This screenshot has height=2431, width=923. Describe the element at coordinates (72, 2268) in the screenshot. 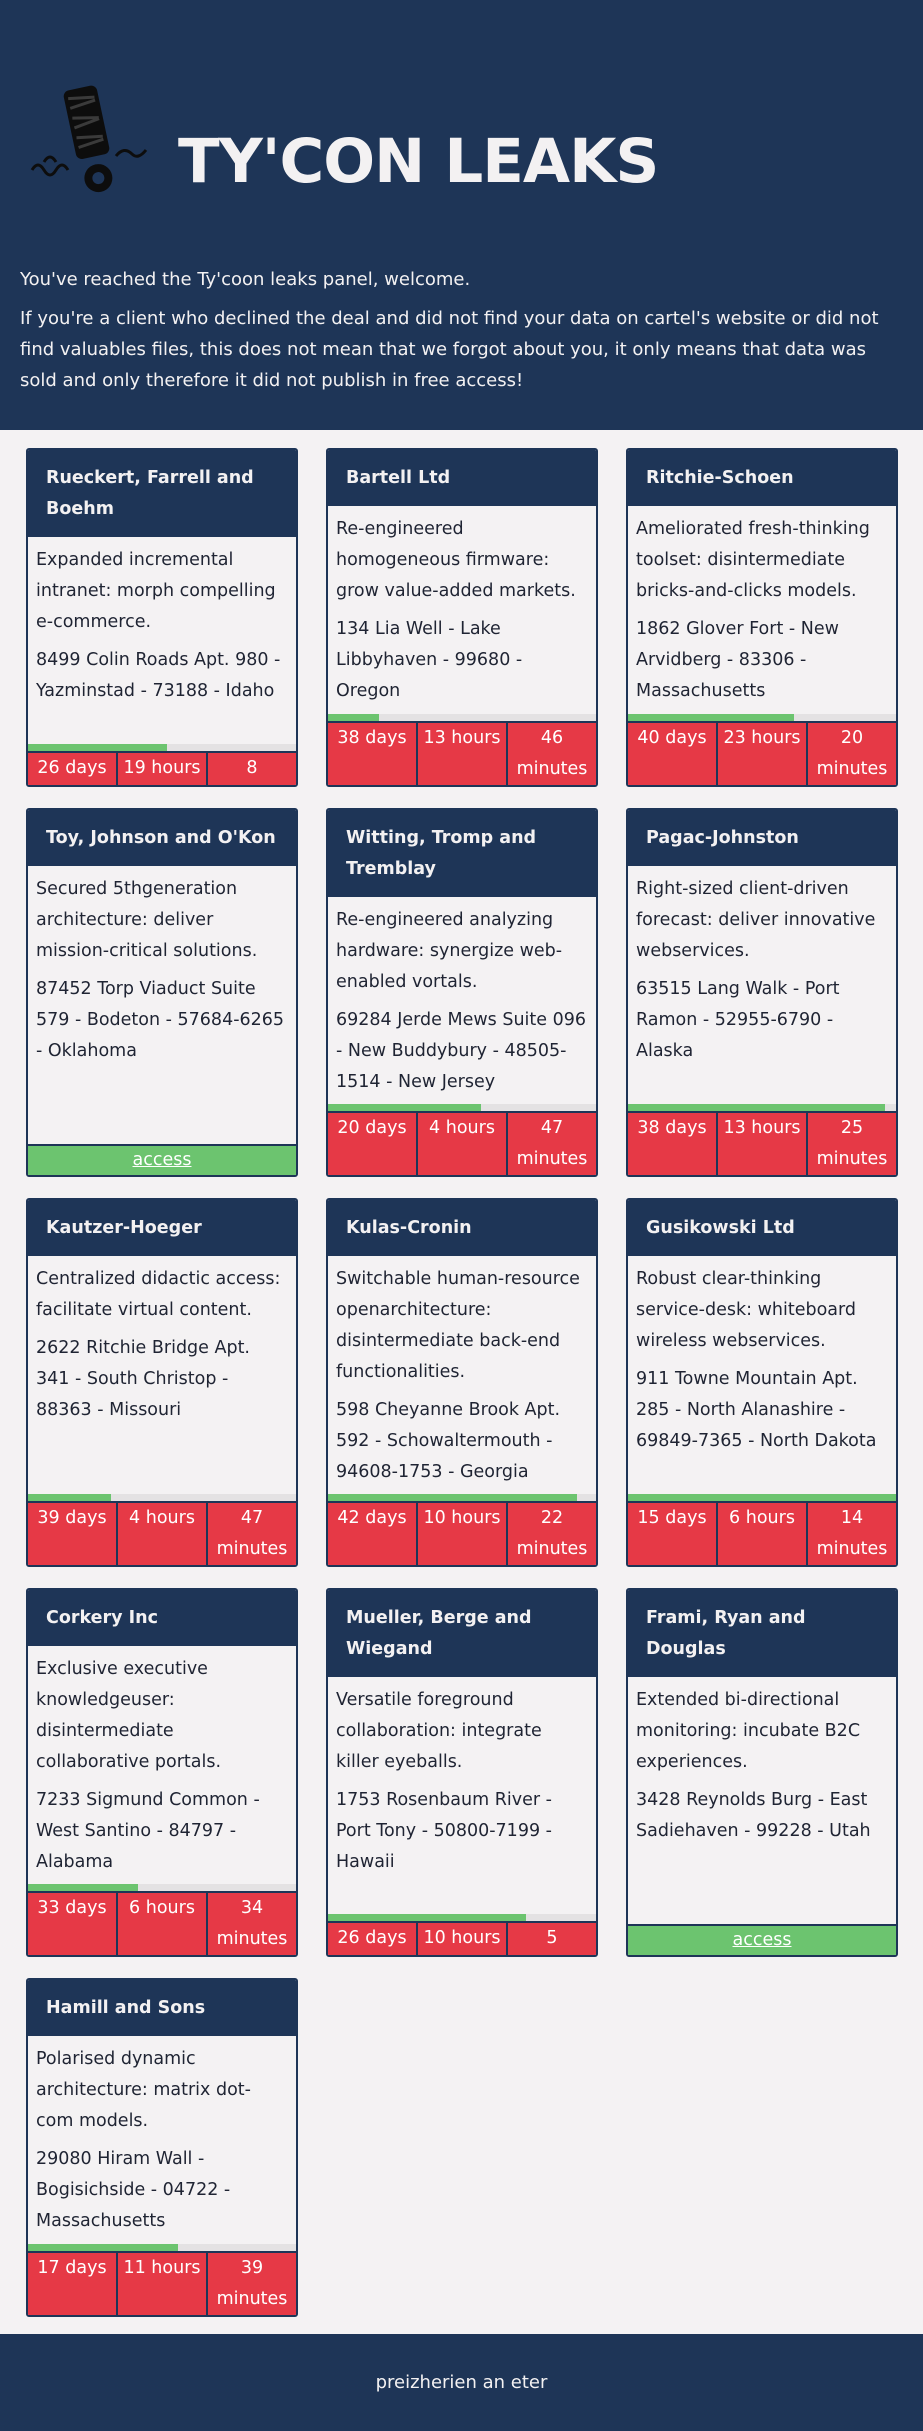

I see `countdown-days: 17 days` at that location.